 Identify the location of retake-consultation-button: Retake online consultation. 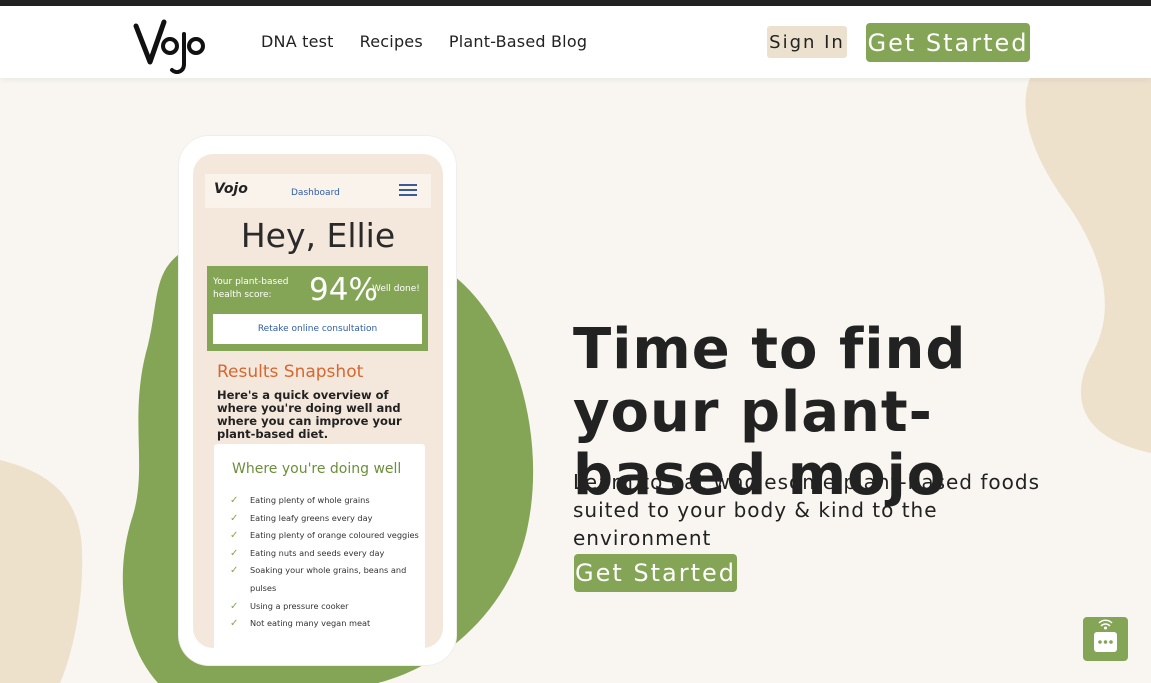
(317, 329).